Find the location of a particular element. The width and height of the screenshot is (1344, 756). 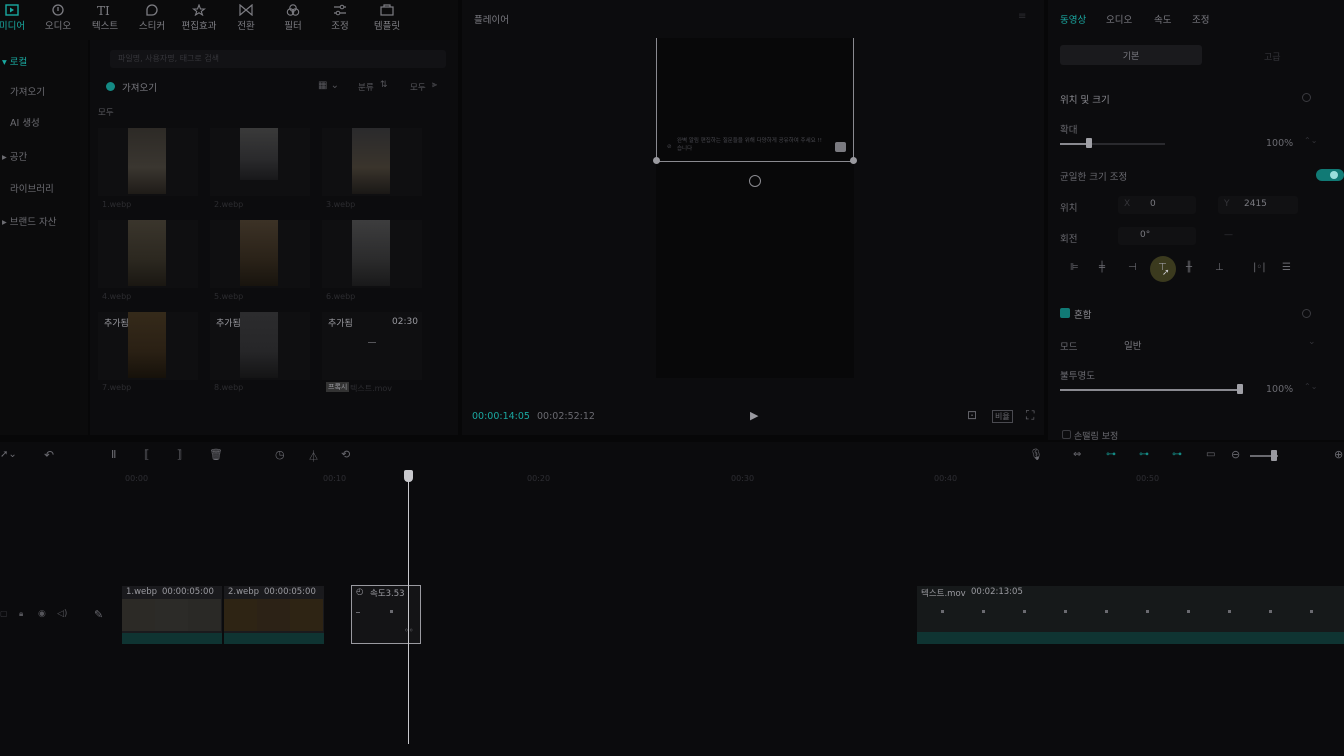

blend-reset-icon is located at coordinates (1306, 313).